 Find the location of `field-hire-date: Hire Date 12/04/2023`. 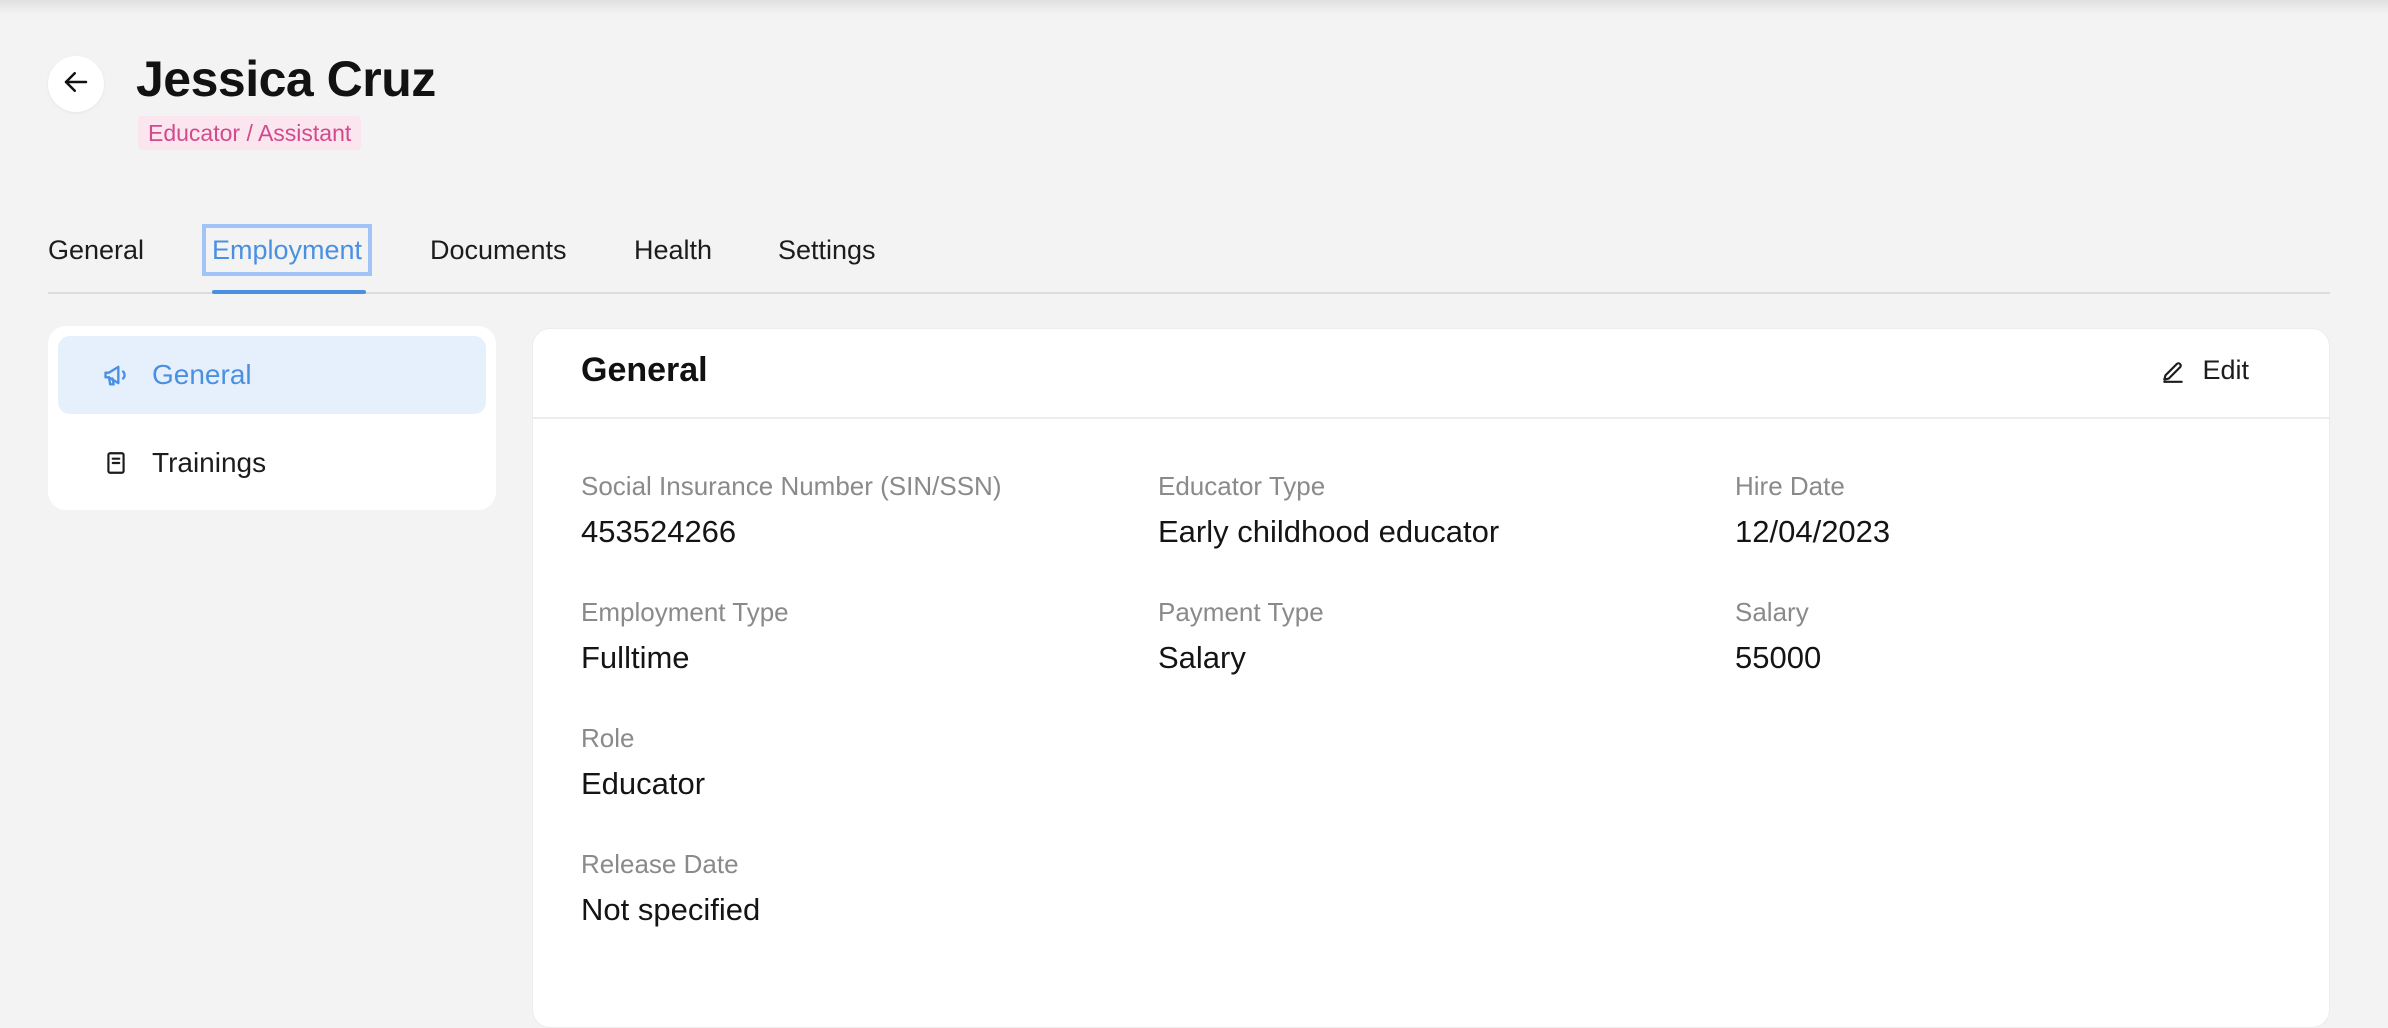

field-hire-date: Hire Date 12/04/2023 is located at coordinates (1812, 510).